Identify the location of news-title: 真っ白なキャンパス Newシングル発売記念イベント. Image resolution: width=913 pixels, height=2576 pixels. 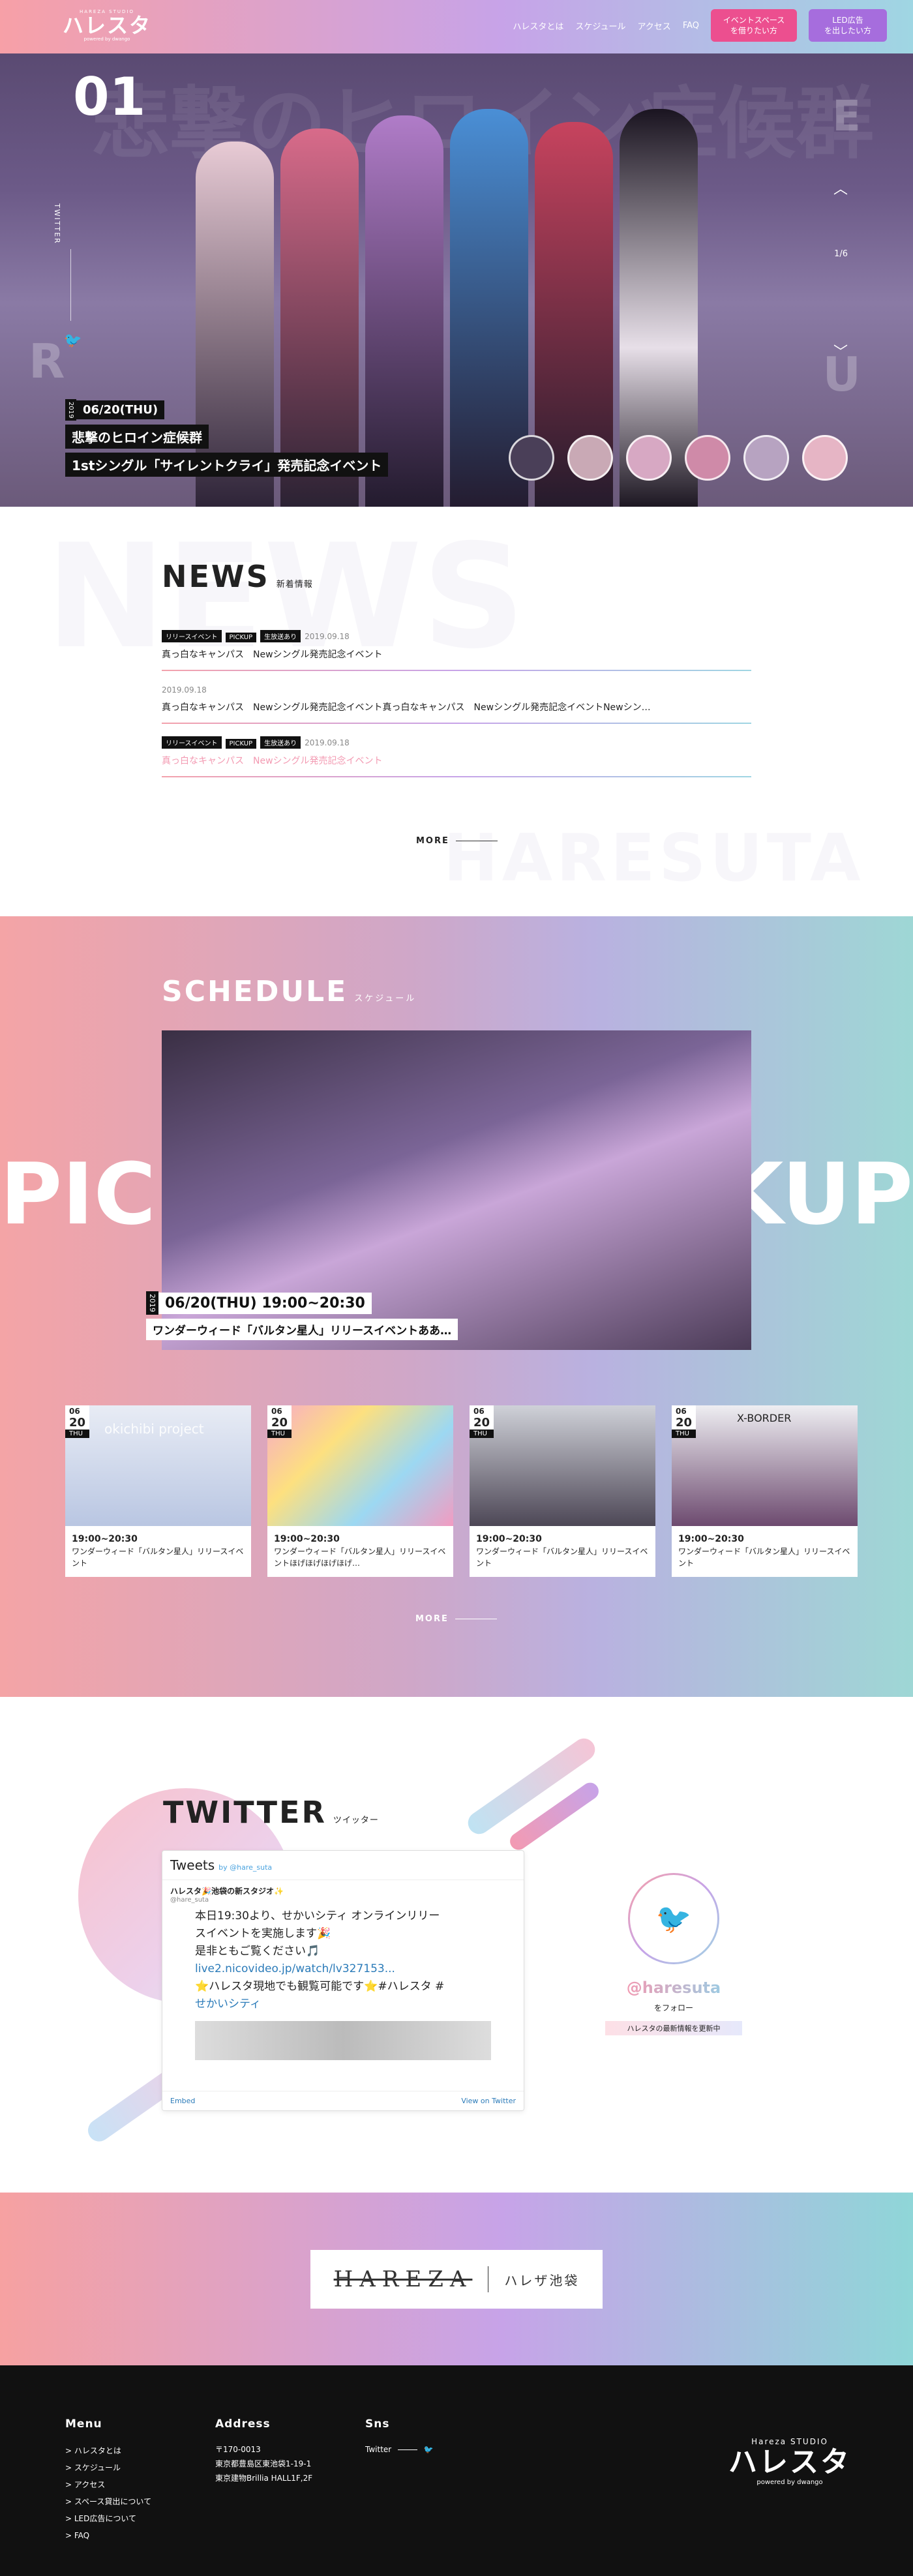
(272, 655).